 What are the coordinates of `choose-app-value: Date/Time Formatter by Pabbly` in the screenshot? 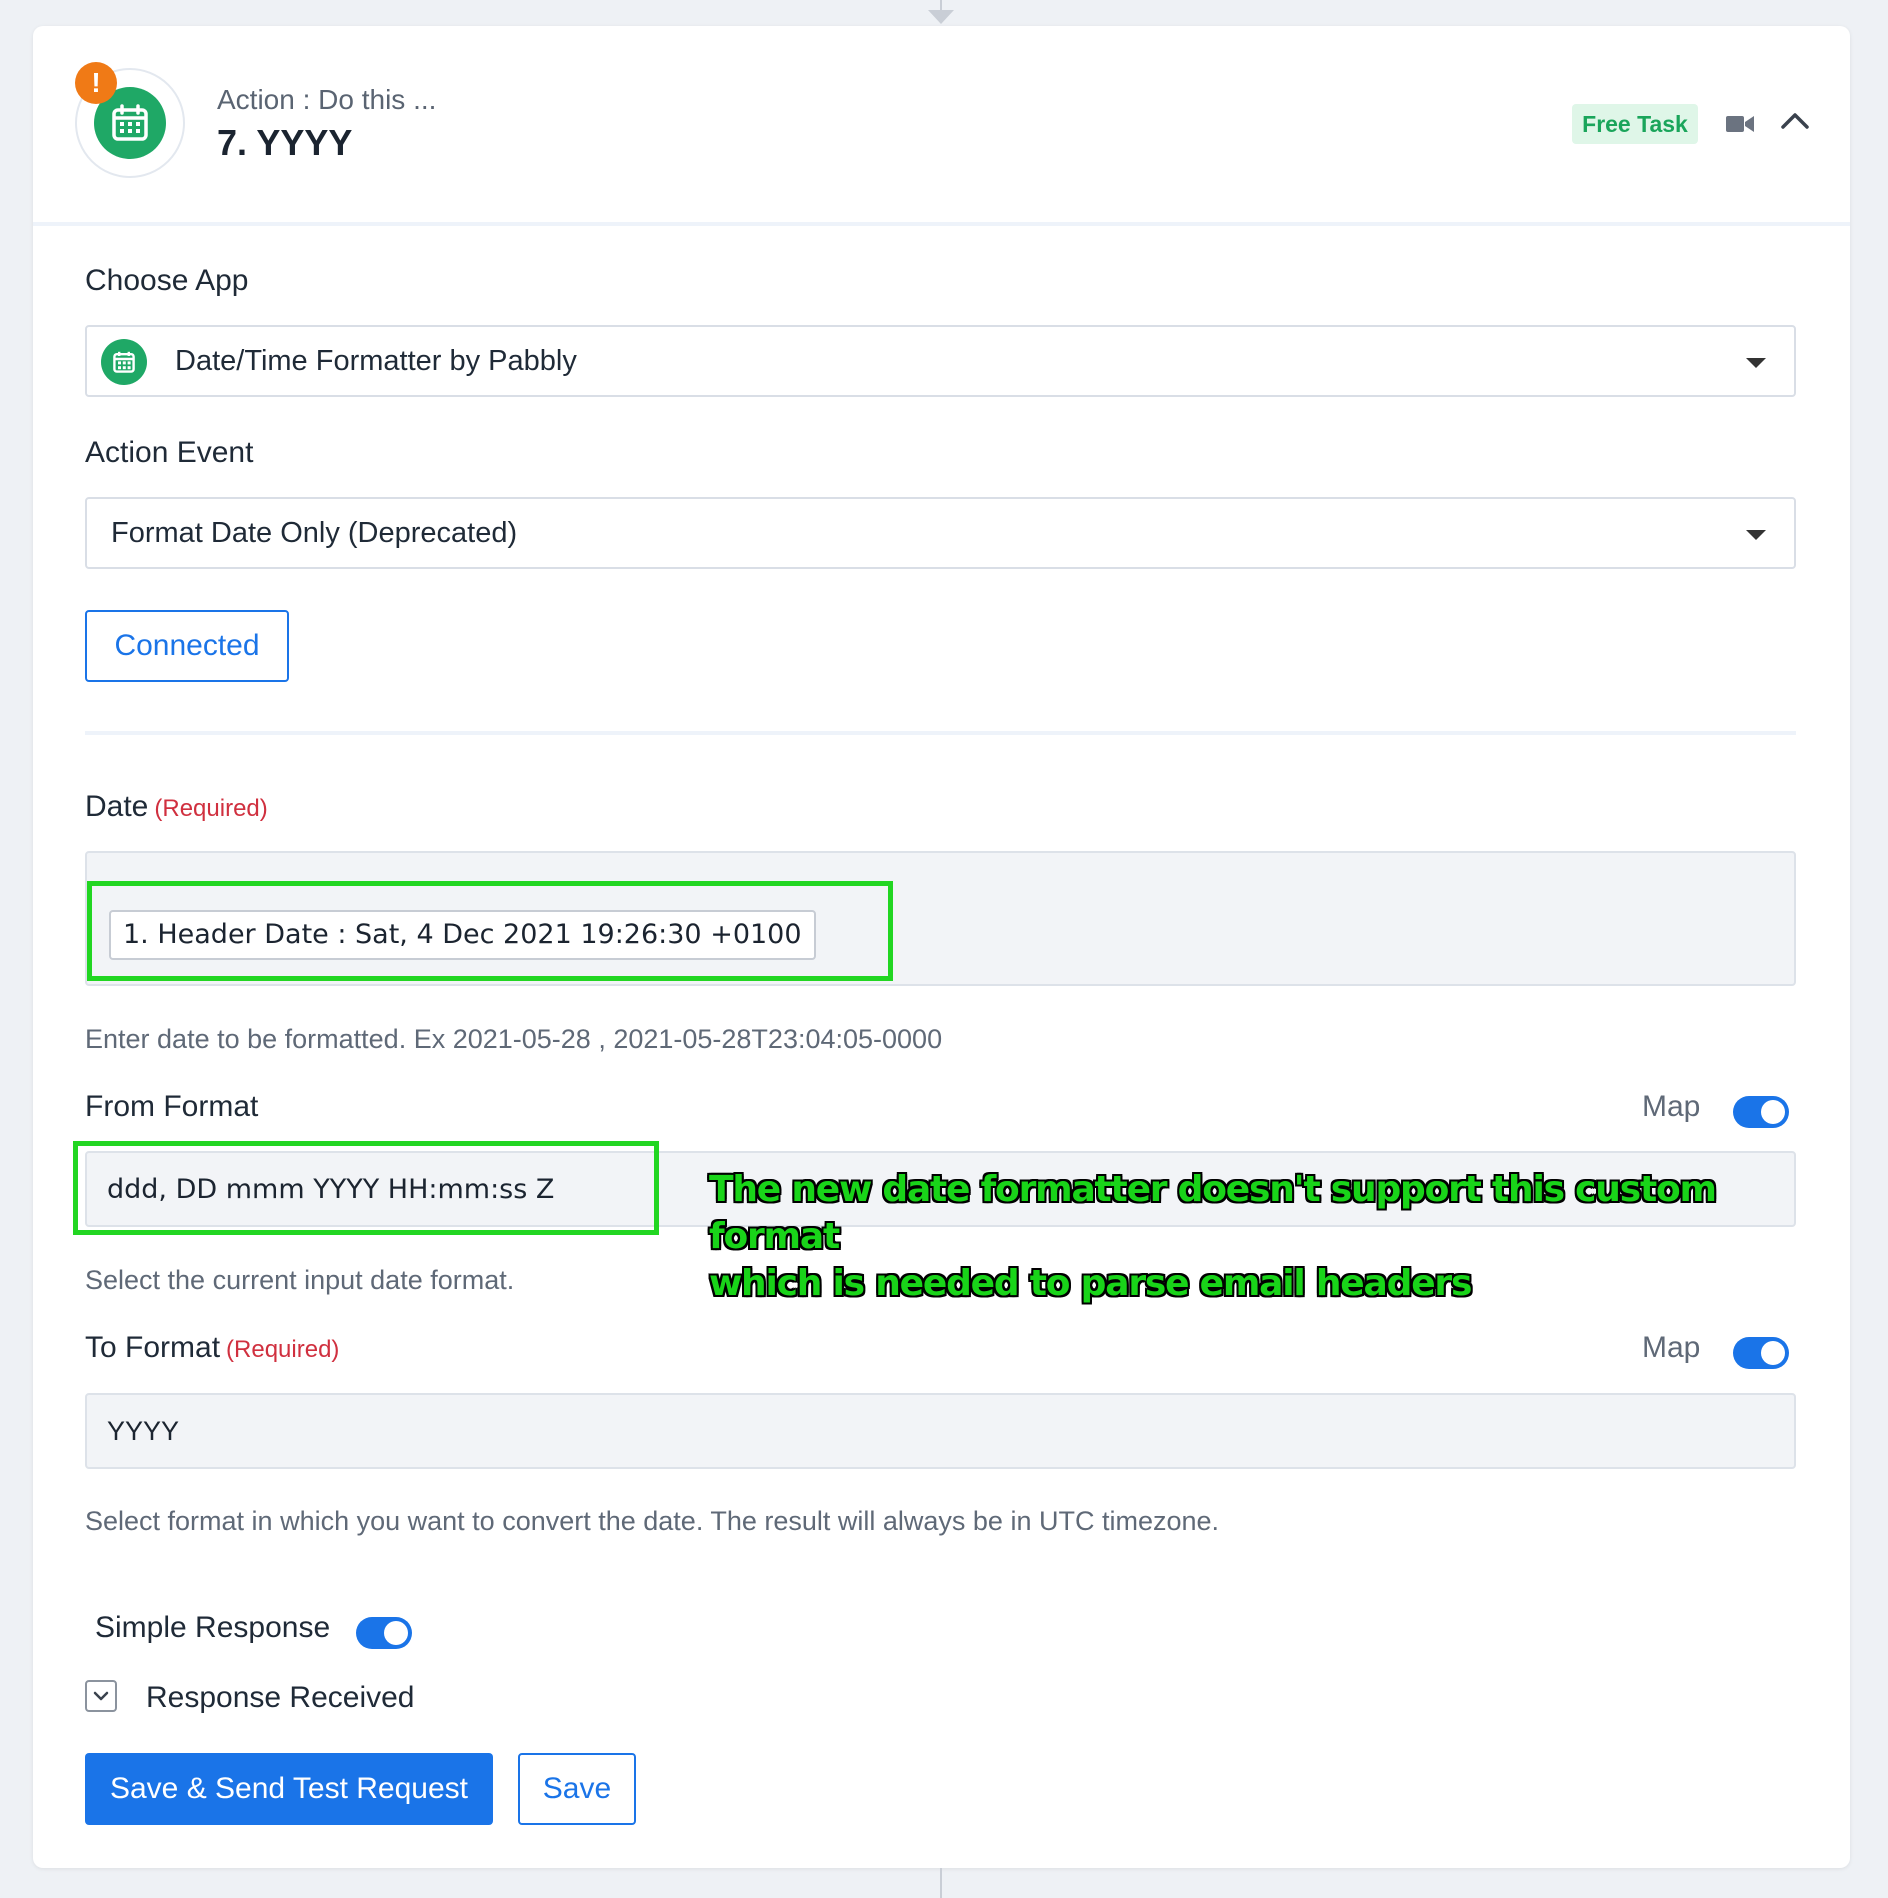 It's located at (376, 361).